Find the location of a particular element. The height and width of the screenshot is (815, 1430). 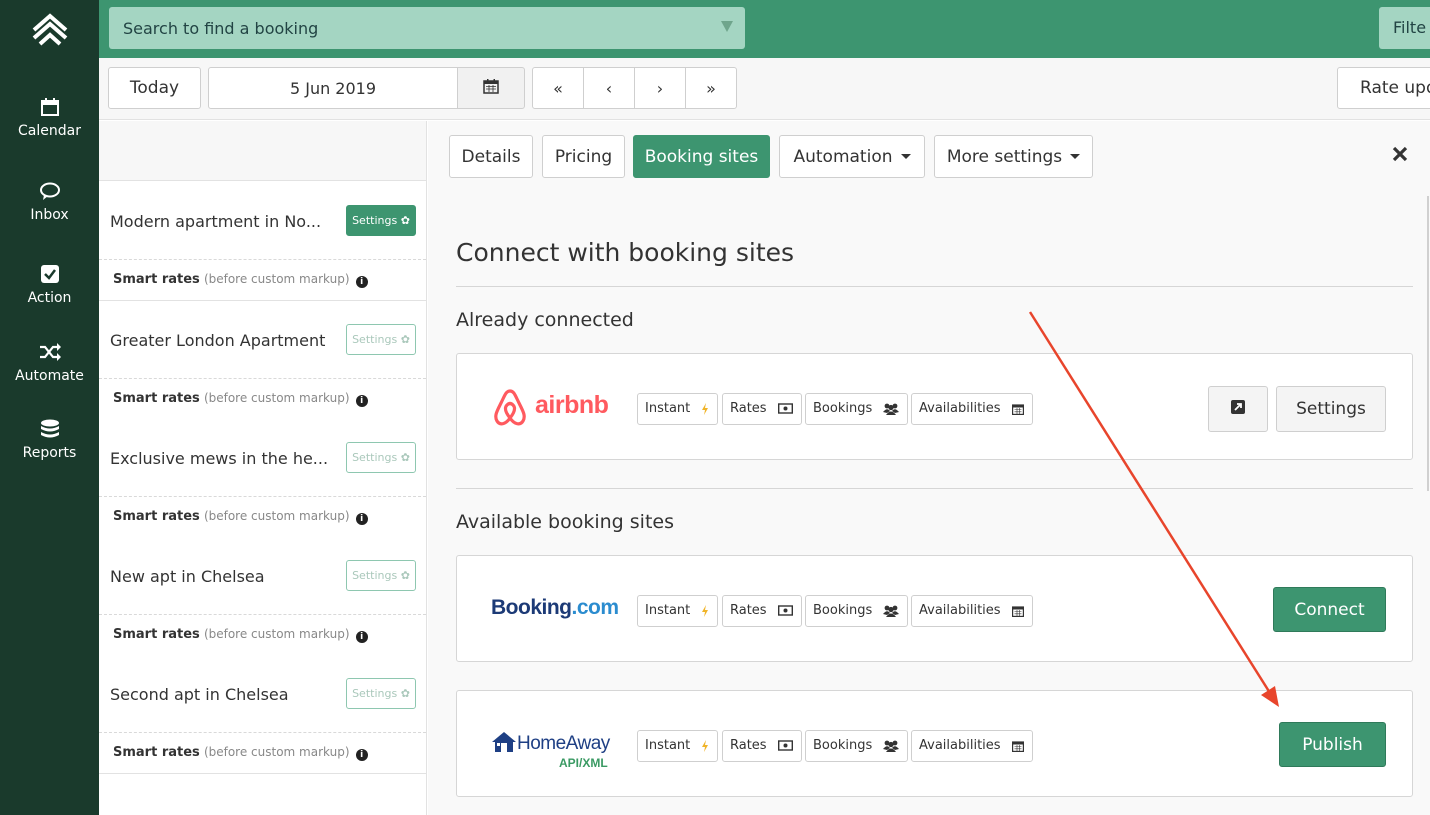

external-link-icon is located at coordinates (1238, 407).